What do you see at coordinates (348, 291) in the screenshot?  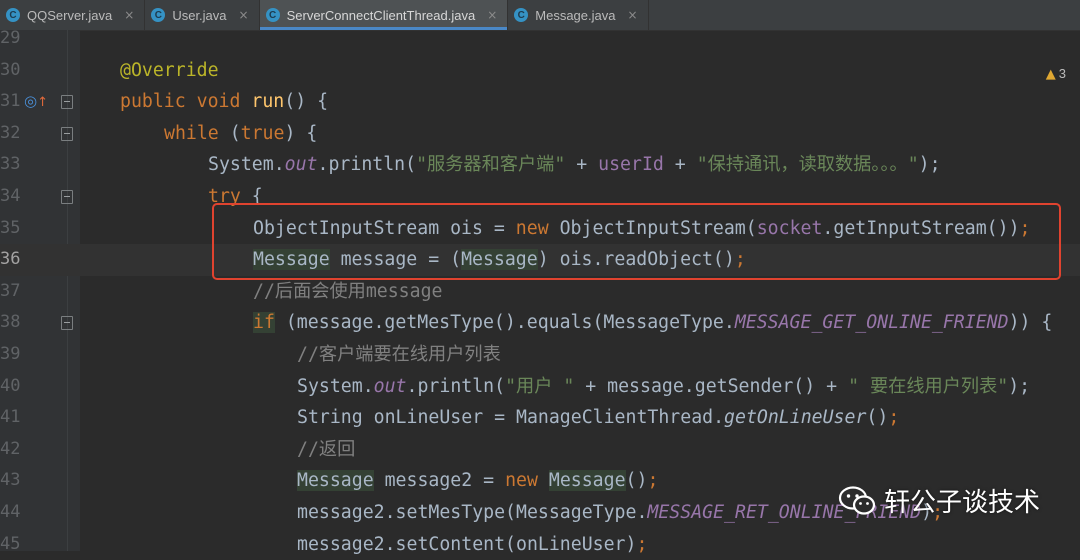 I see `code-comment: //后面会使用message` at bounding box center [348, 291].